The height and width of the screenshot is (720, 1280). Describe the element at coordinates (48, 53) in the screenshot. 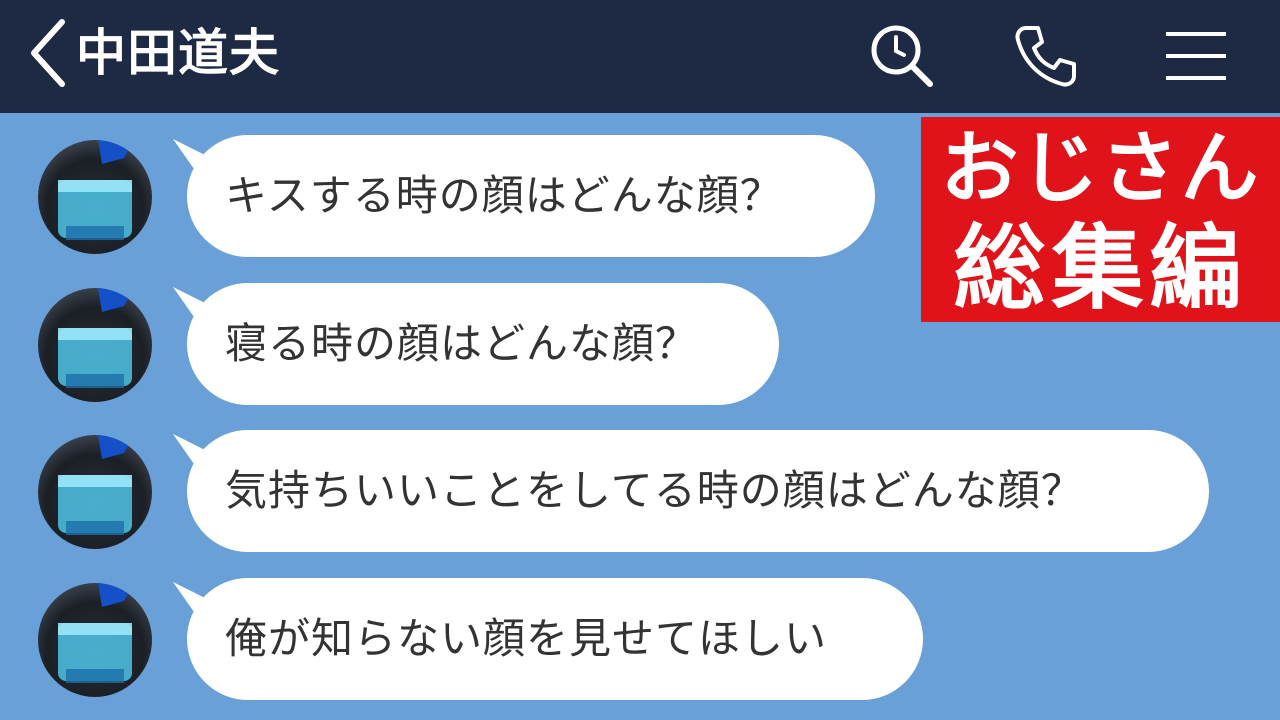

I see `back-chevron-icon` at that location.